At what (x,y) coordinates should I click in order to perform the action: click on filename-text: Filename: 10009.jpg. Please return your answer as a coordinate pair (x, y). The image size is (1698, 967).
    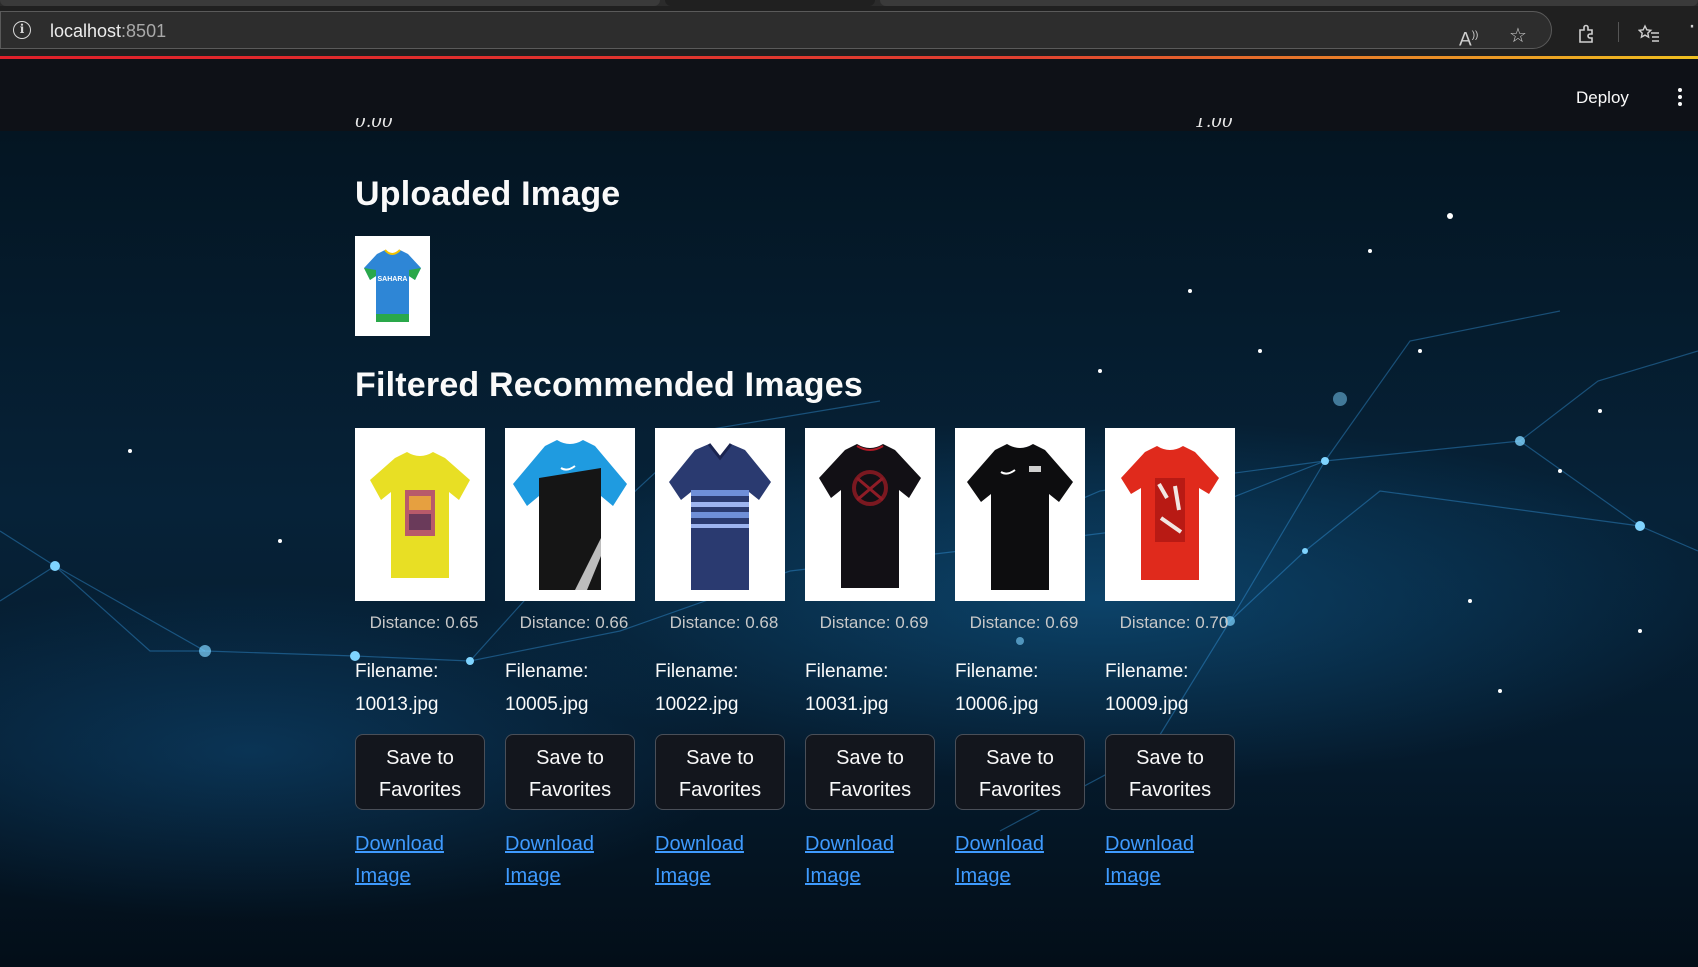
    Looking at the image, I should click on (1170, 688).